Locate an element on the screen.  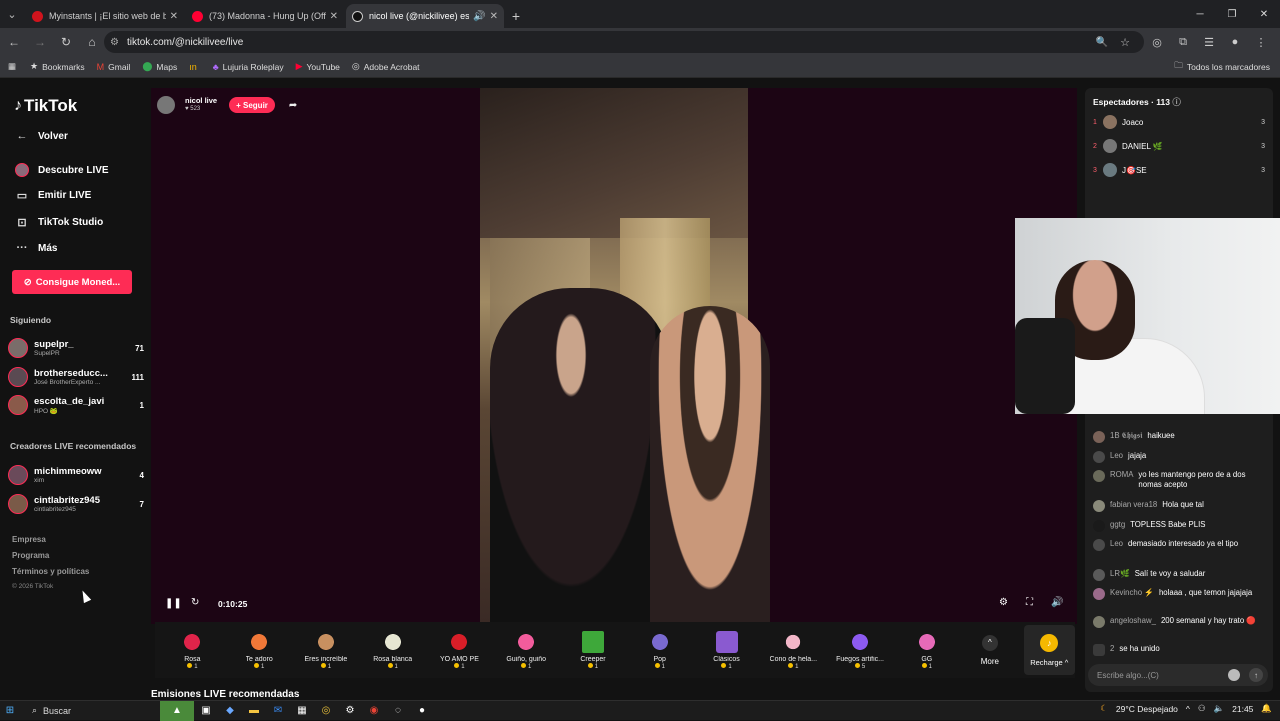
chat-message: fabian vera18 Hola que tal is located at coordinates (1180, 506).